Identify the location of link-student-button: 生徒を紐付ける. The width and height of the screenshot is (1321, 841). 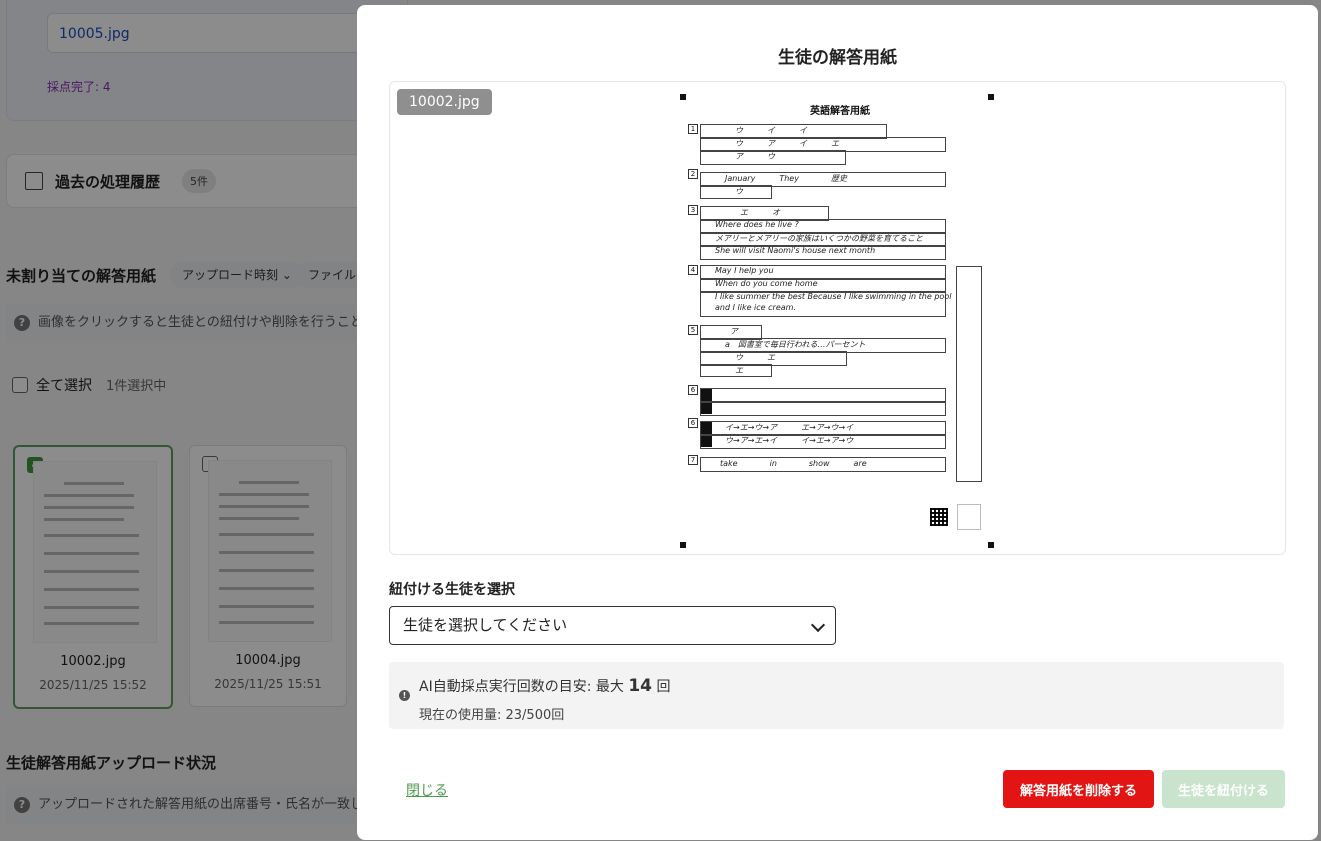
(1223, 789).